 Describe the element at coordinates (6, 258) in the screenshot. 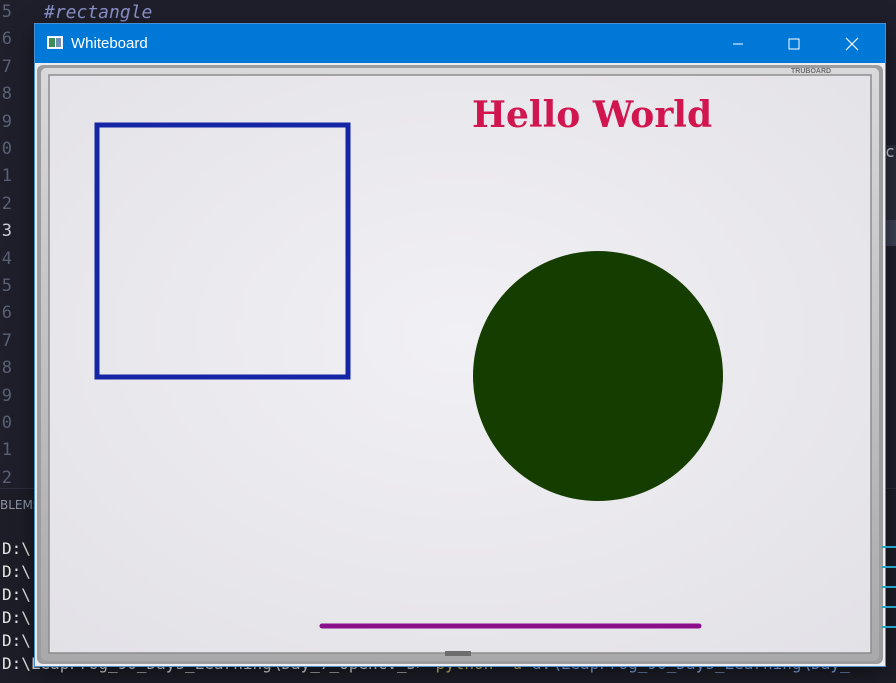

I see `line-number: 4` at that location.